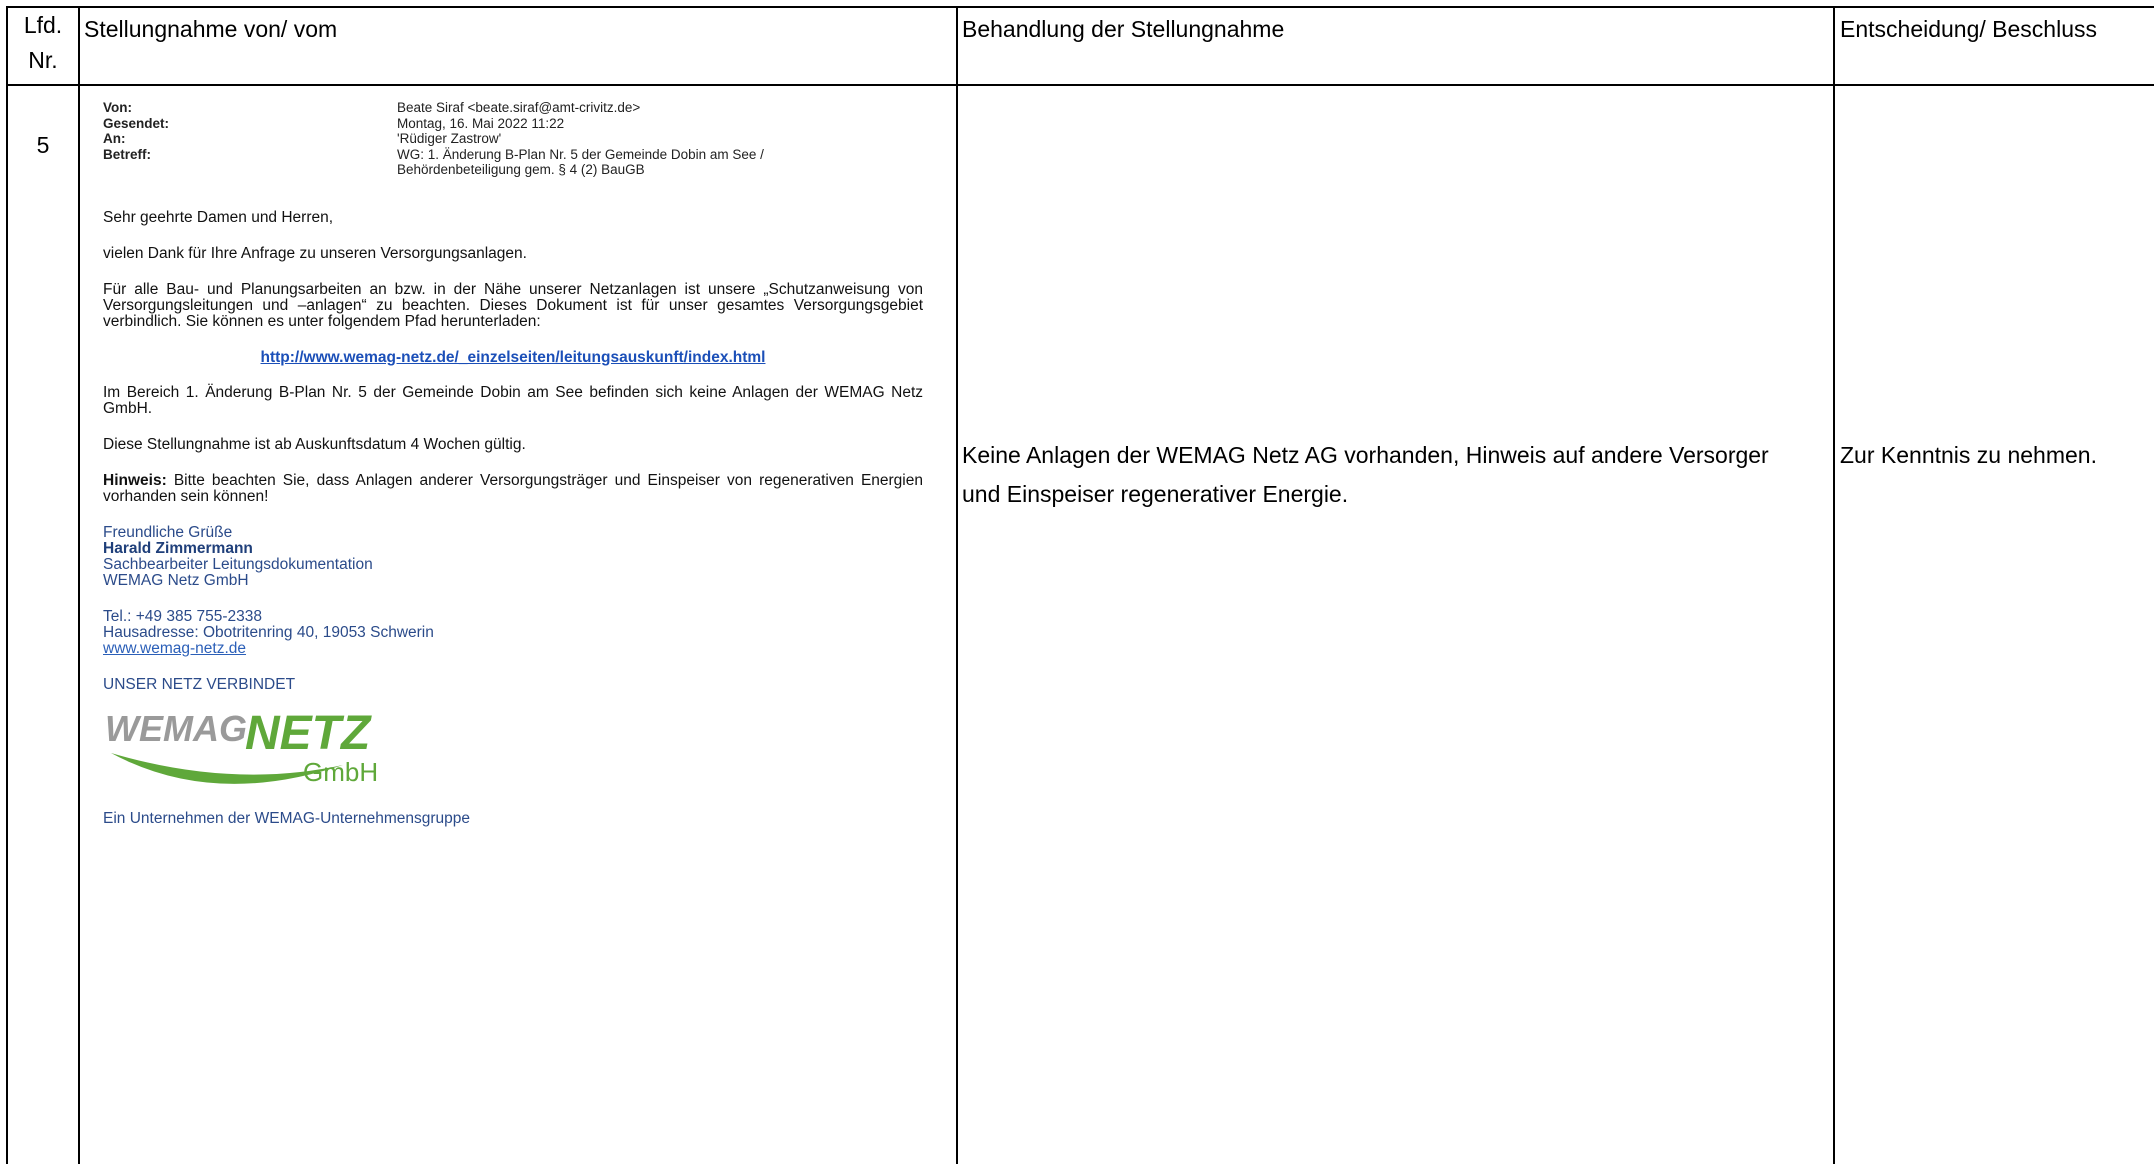 The image size is (2154, 1164). I want to click on logo-word-wemag: WEMAG, so click(176, 728).